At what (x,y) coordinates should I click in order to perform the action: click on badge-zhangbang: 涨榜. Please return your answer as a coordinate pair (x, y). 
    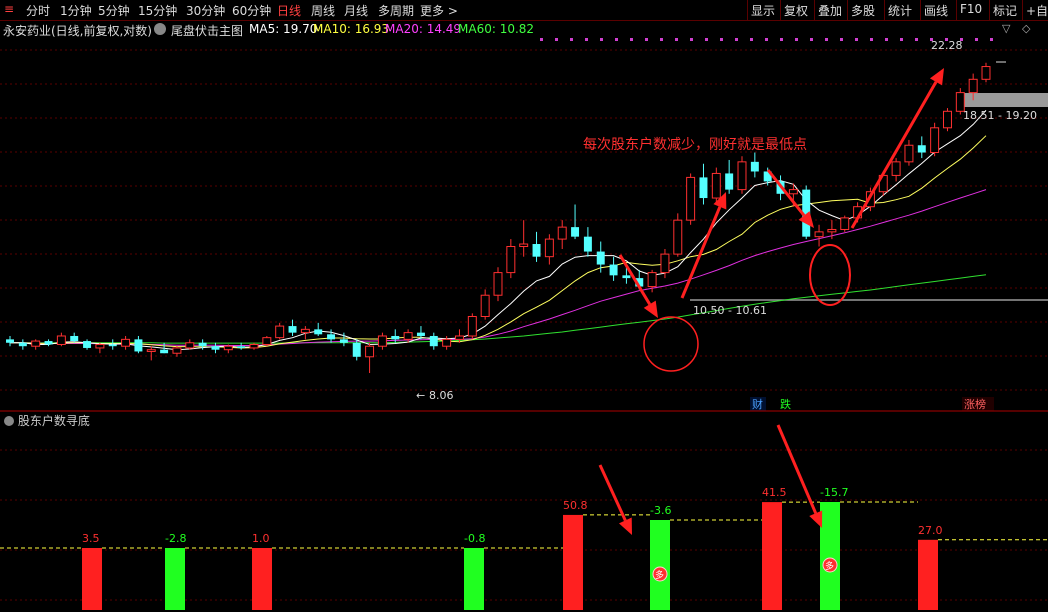
    Looking at the image, I should click on (975, 404).